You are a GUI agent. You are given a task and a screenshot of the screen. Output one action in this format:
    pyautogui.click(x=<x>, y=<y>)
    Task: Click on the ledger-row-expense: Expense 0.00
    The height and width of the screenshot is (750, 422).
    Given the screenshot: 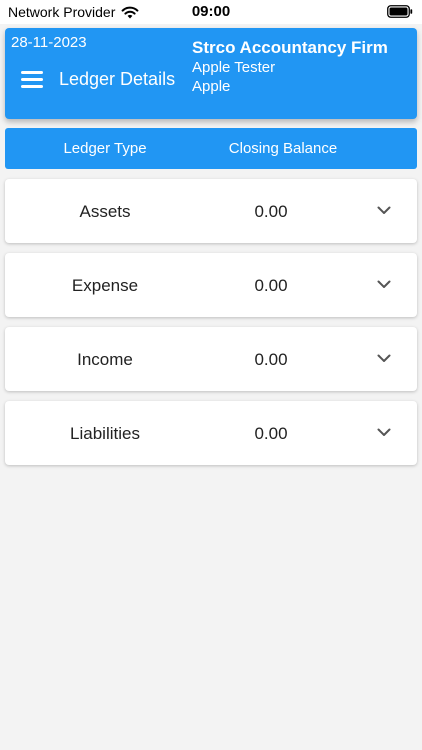 What is the action you would take?
    pyautogui.click(x=211, y=285)
    